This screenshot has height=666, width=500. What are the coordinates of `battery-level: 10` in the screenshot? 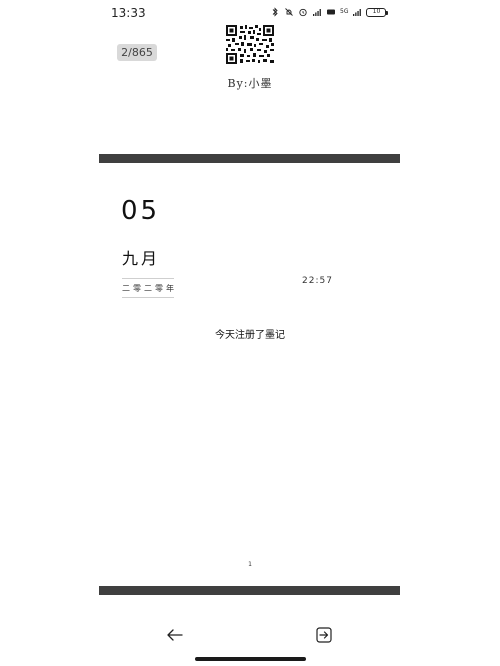 It's located at (376, 11).